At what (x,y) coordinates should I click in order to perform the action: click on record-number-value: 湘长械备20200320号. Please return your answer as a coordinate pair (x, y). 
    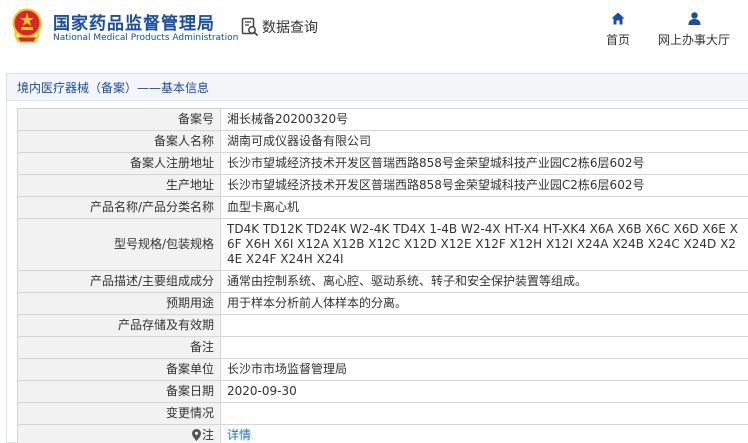
    Looking at the image, I should click on (484, 119).